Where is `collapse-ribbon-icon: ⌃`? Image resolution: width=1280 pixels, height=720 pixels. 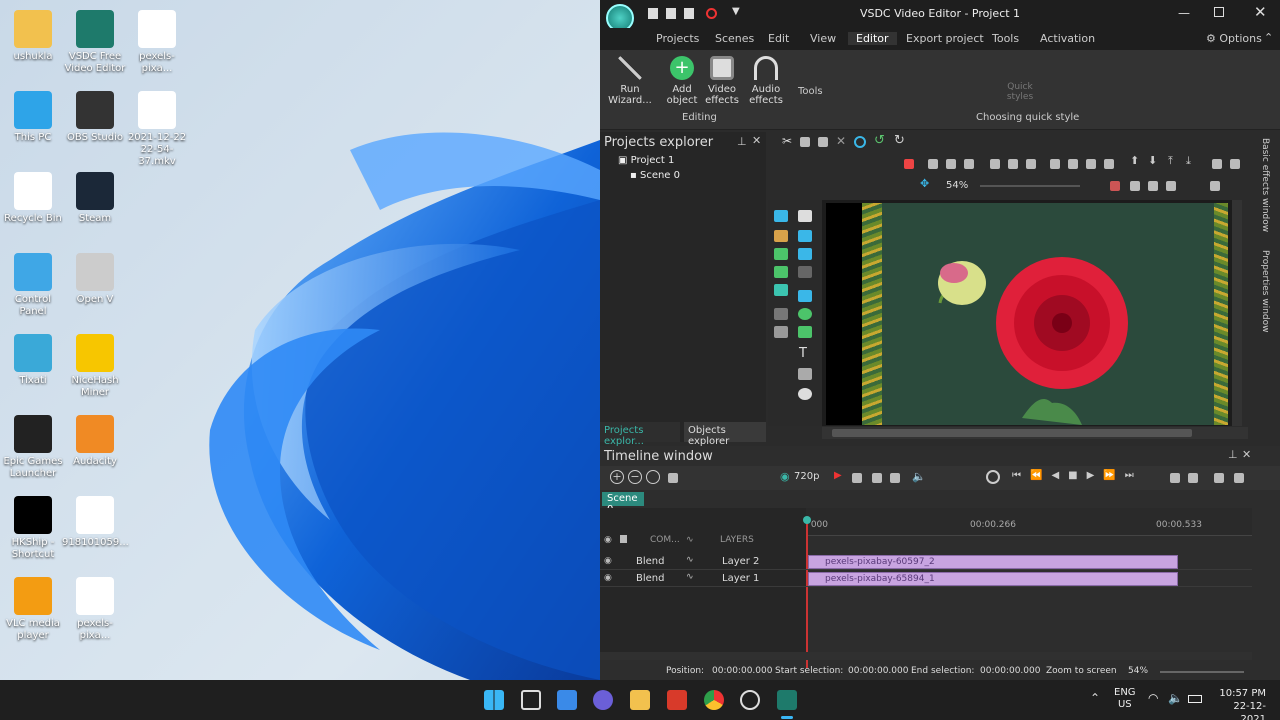
collapse-ribbon-icon: ⌃ is located at coordinates (1268, 37).